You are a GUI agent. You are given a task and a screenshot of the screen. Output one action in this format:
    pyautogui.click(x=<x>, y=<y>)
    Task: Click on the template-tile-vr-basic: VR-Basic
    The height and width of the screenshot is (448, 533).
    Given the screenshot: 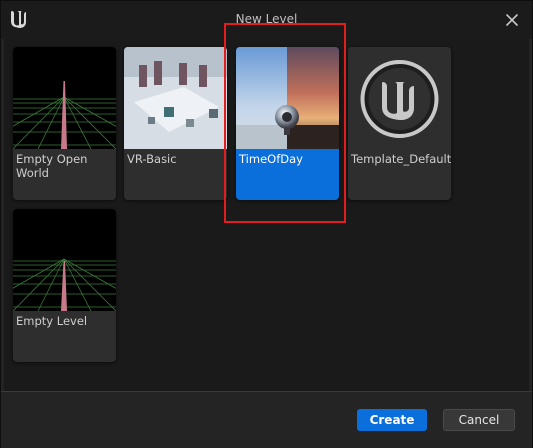 What is the action you would take?
    pyautogui.click(x=175, y=123)
    